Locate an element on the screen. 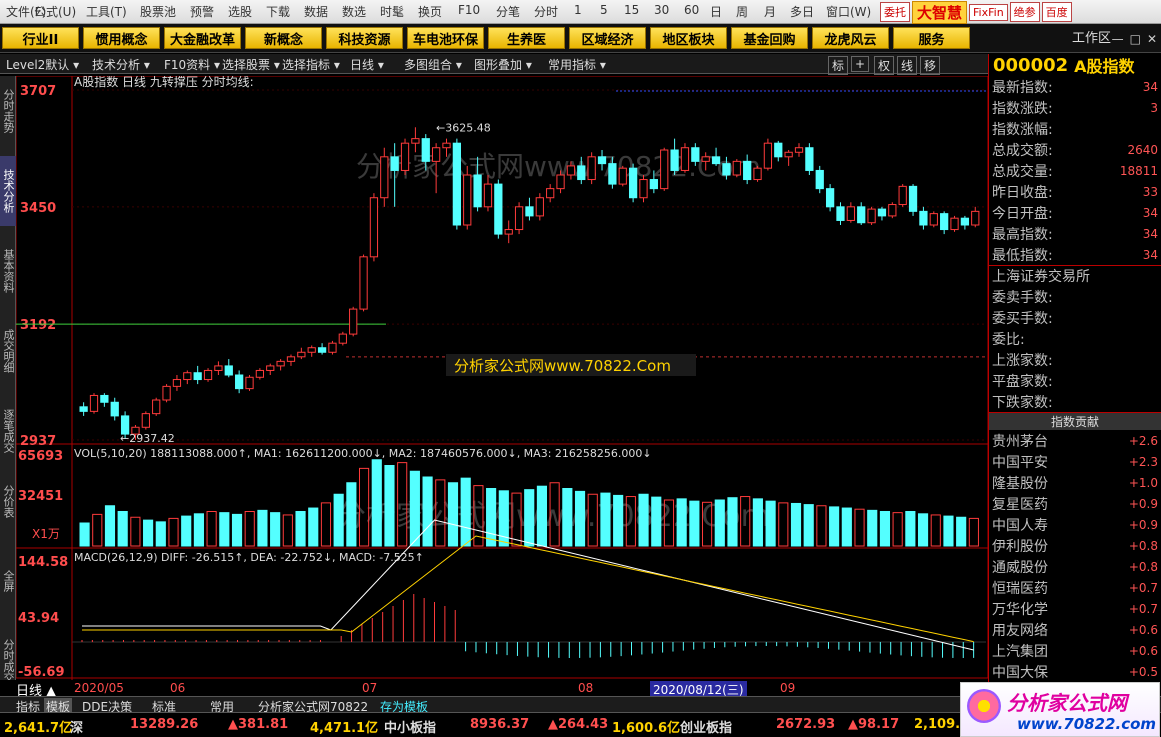  block-button: 基金回购 is located at coordinates (769, 38).